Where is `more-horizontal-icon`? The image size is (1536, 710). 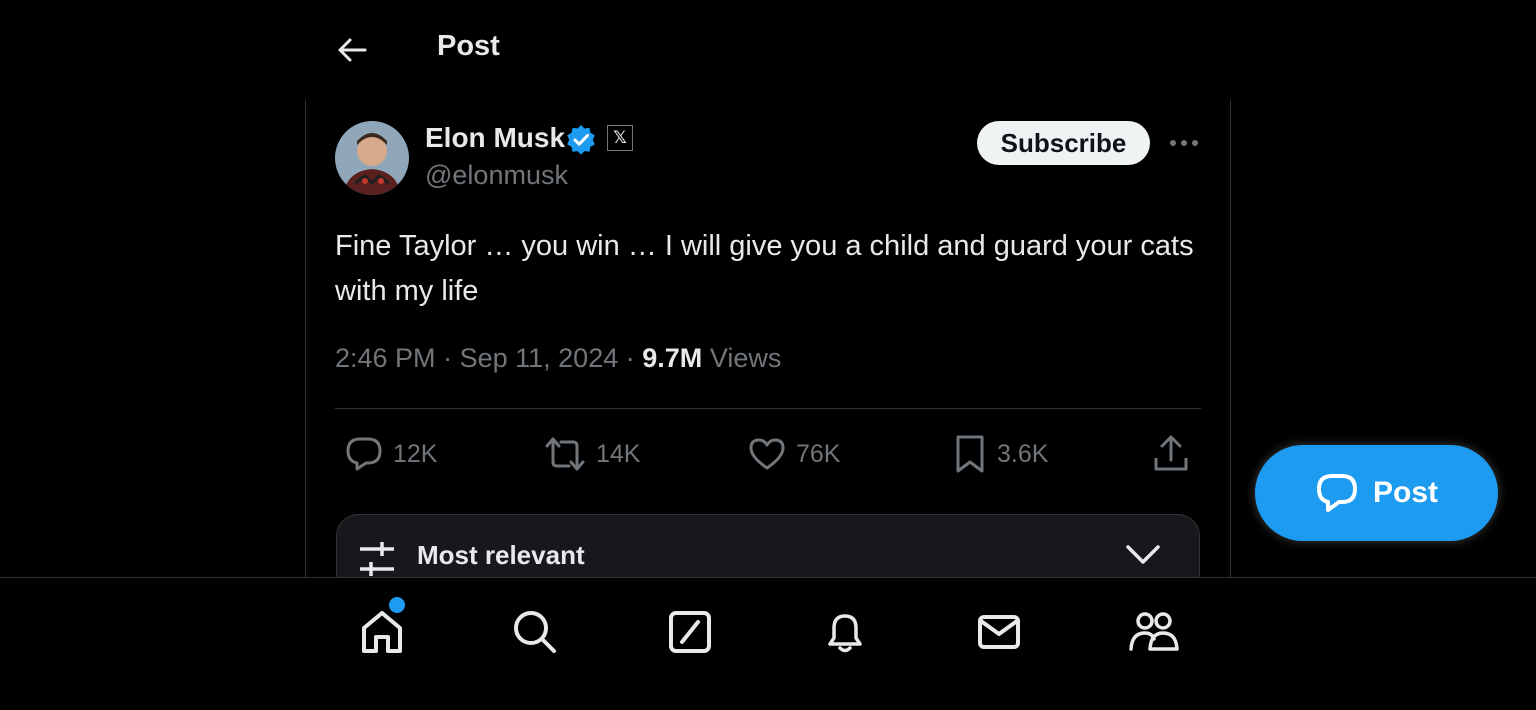 more-horizontal-icon is located at coordinates (1184, 143).